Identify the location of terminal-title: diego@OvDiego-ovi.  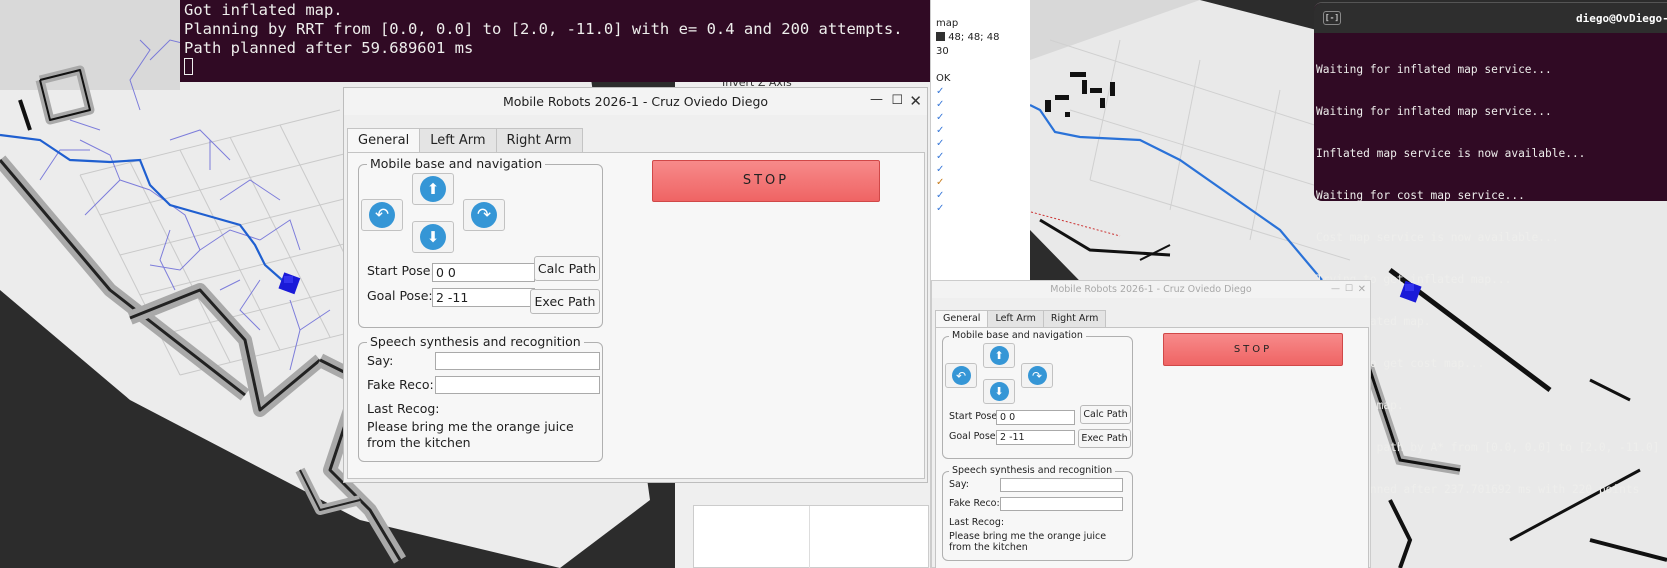
(1621, 18).